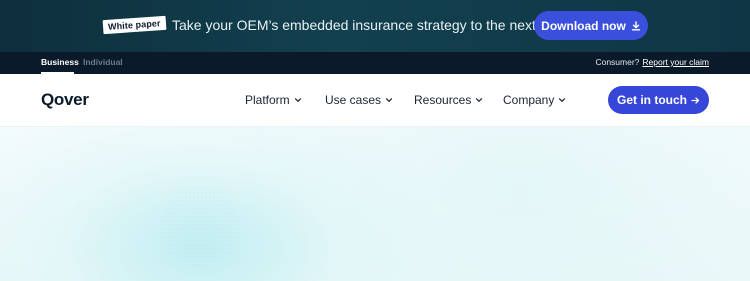  Describe the element at coordinates (652, 100) in the screenshot. I see `cta-label: Get in touch` at that location.